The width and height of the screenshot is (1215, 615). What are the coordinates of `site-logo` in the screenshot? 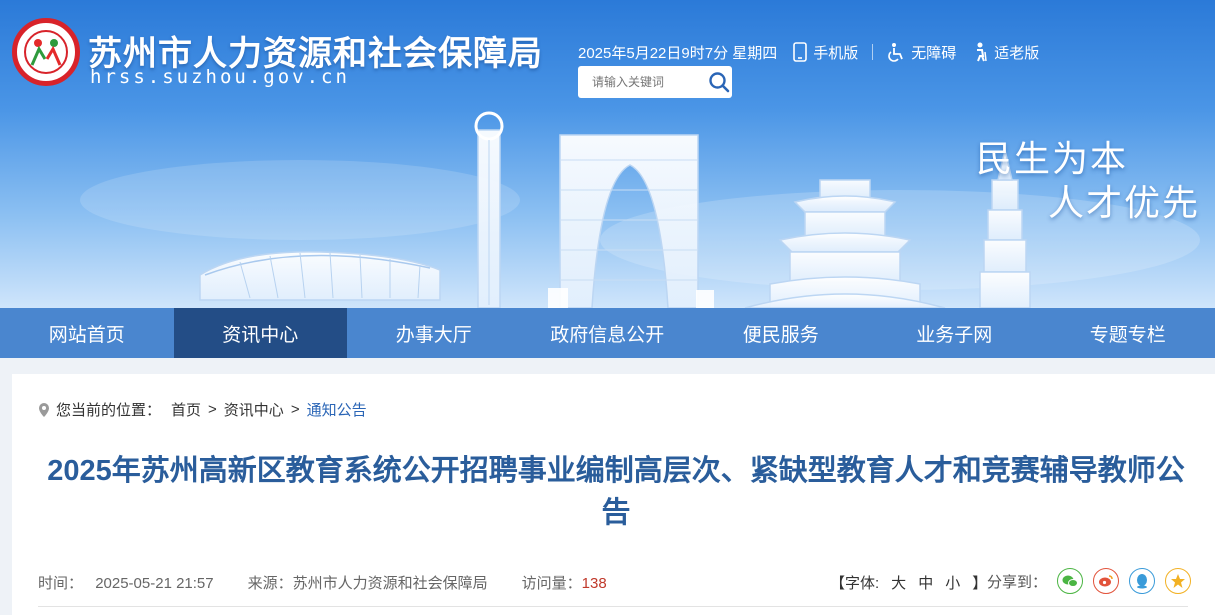 It's located at (46, 52).